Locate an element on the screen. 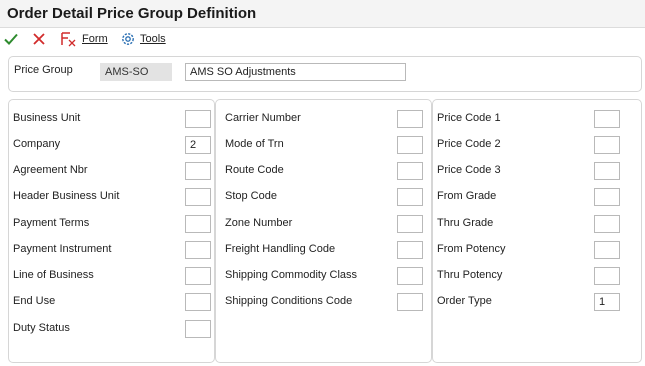 This screenshot has width=645, height=366. thru-potency-label: Thru Potency is located at coordinates (470, 275).